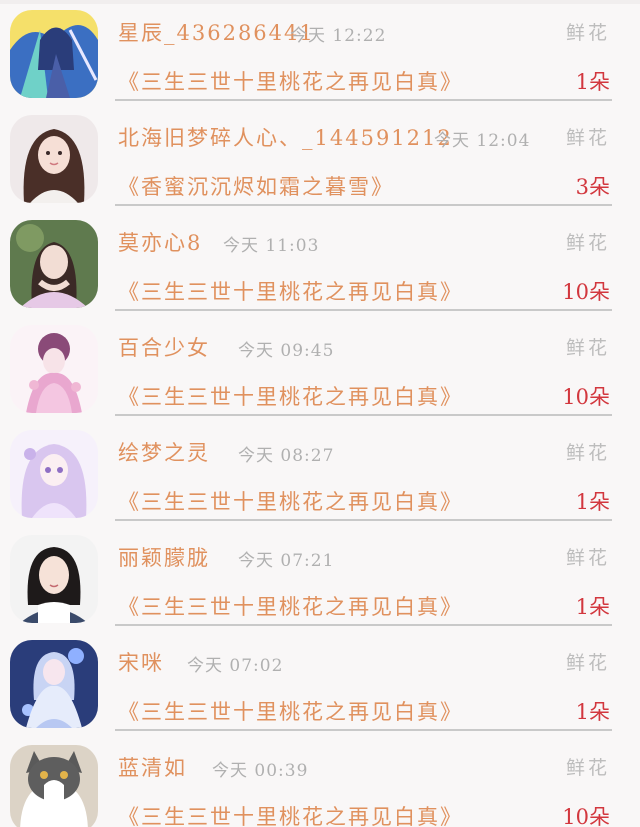  I want to click on gift-record-row: 宋咪 今天 07:02 鲜花 《三生三世十里桃花之再见白真》 1朵, so click(320, 682).